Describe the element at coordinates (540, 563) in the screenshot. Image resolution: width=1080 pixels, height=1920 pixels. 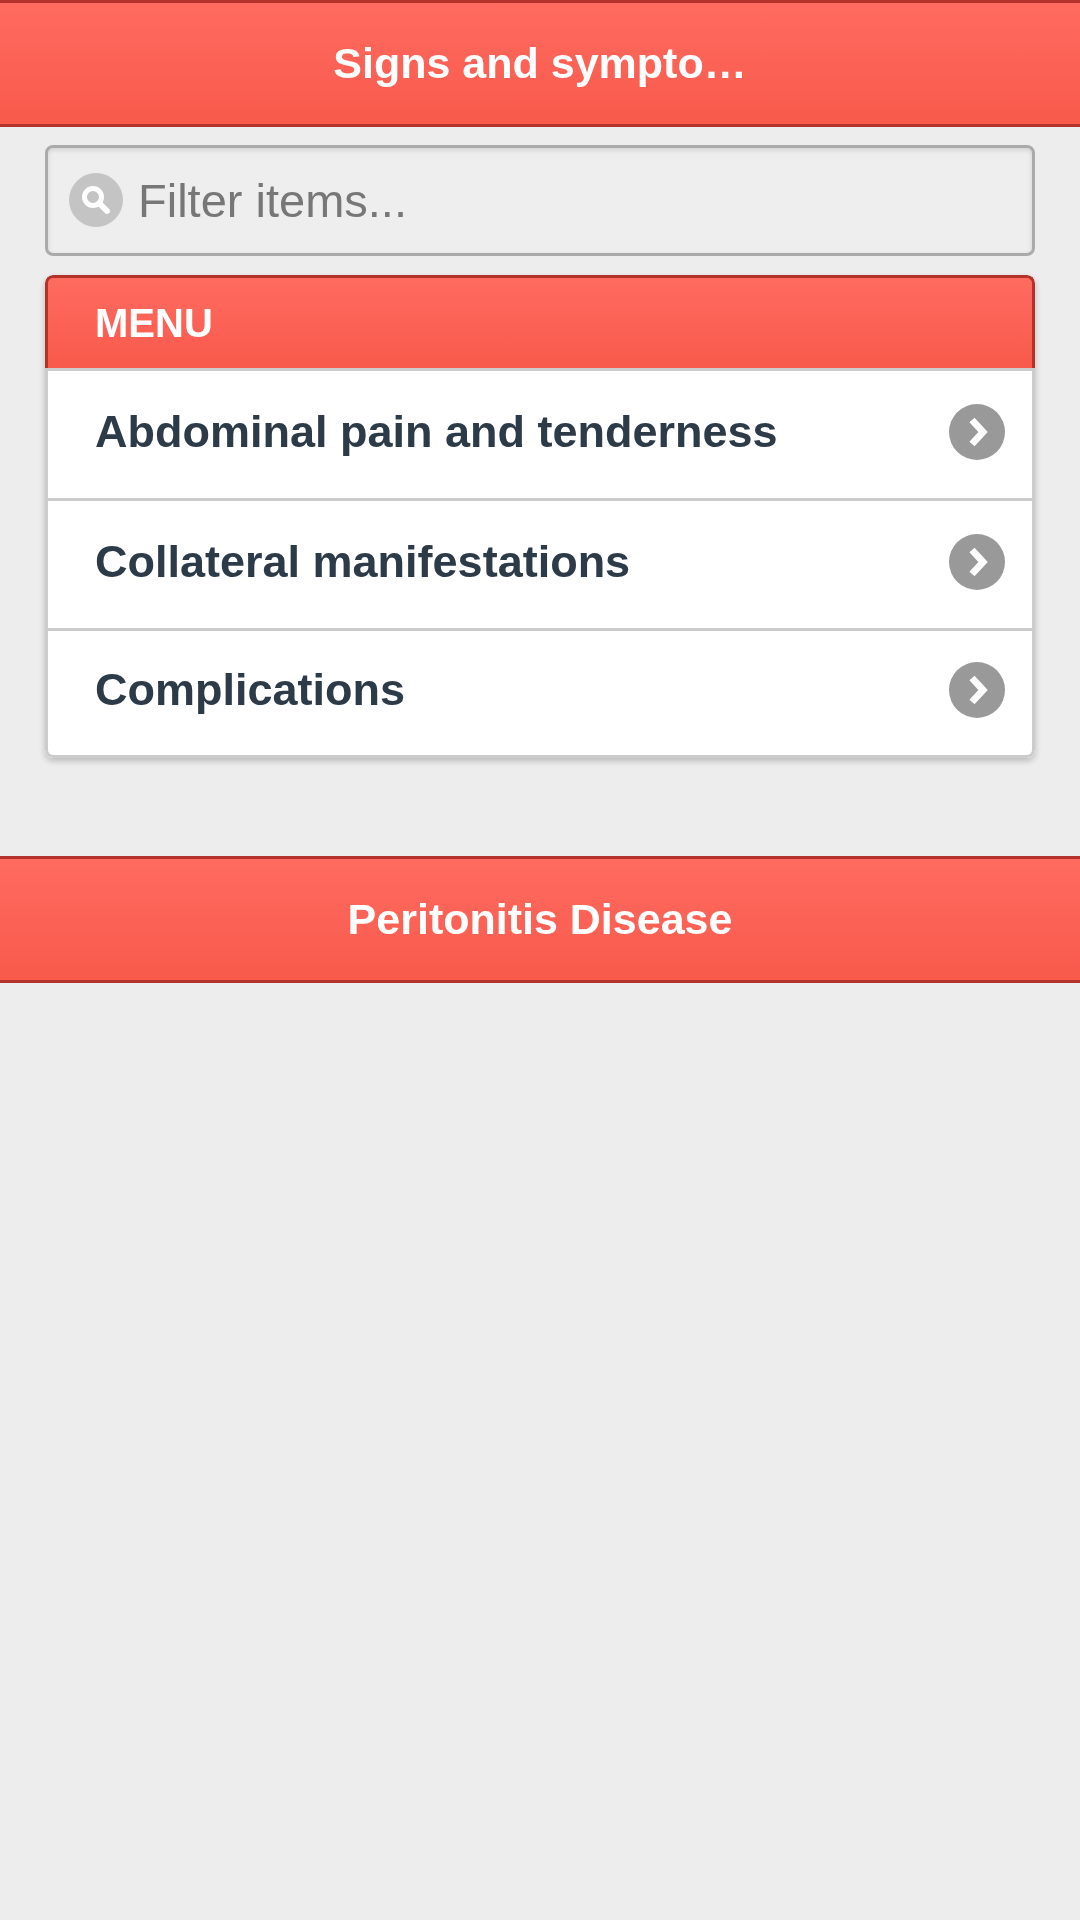
I see `menu-item: Collateral manifestations` at that location.